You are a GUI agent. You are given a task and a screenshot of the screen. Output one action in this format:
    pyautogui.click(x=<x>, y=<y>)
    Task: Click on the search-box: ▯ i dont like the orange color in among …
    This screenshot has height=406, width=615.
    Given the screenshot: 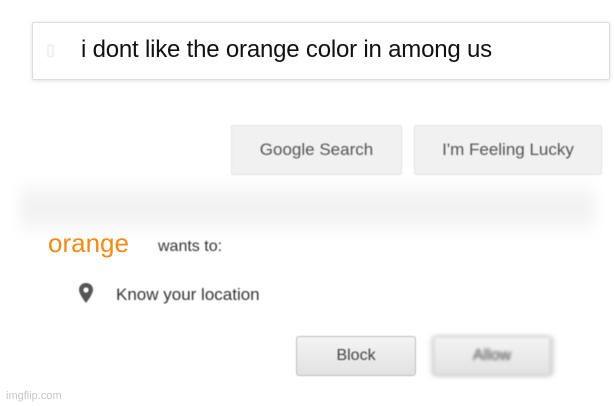 What is the action you would take?
    pyautogui.click(x=321, y=51)
    